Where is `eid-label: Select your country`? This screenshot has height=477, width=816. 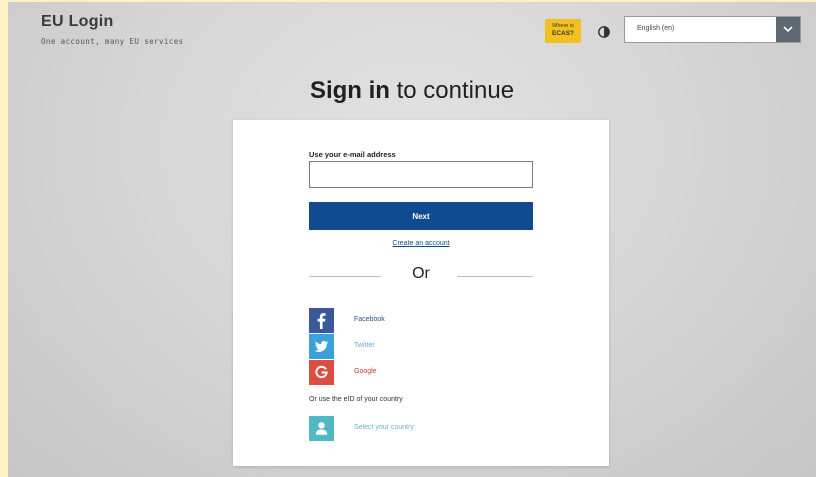 eid-label: Select your country is located at coordinates (384, 427).